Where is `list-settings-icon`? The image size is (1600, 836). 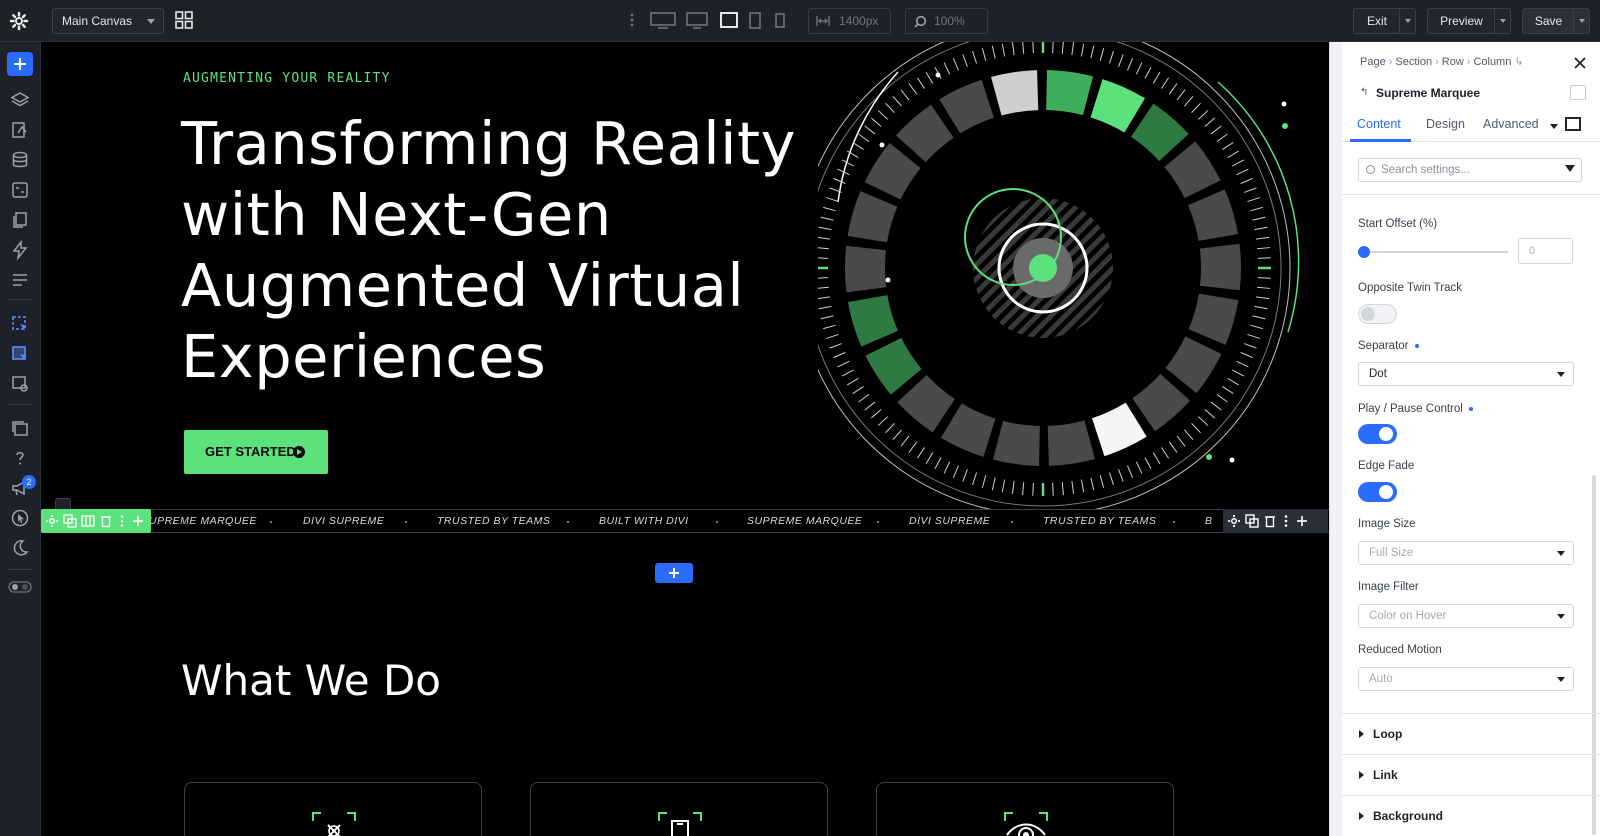 list-settings-icon is located at coordinates (20, 280).